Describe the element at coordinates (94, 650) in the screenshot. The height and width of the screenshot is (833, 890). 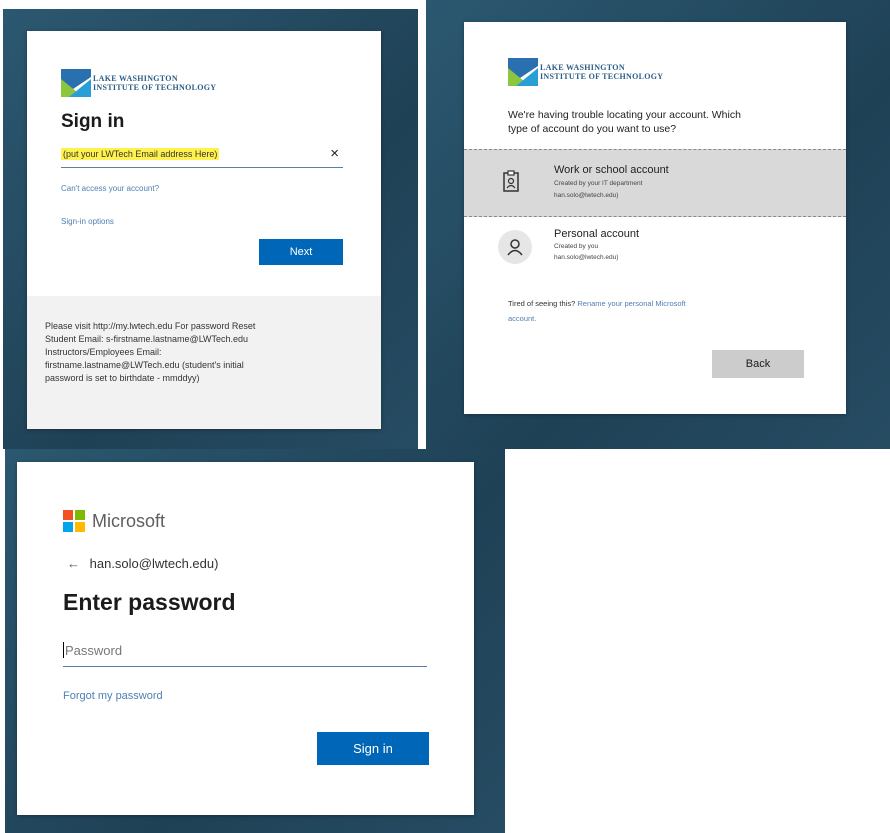
I see `password-placeholder: Password` at that location.